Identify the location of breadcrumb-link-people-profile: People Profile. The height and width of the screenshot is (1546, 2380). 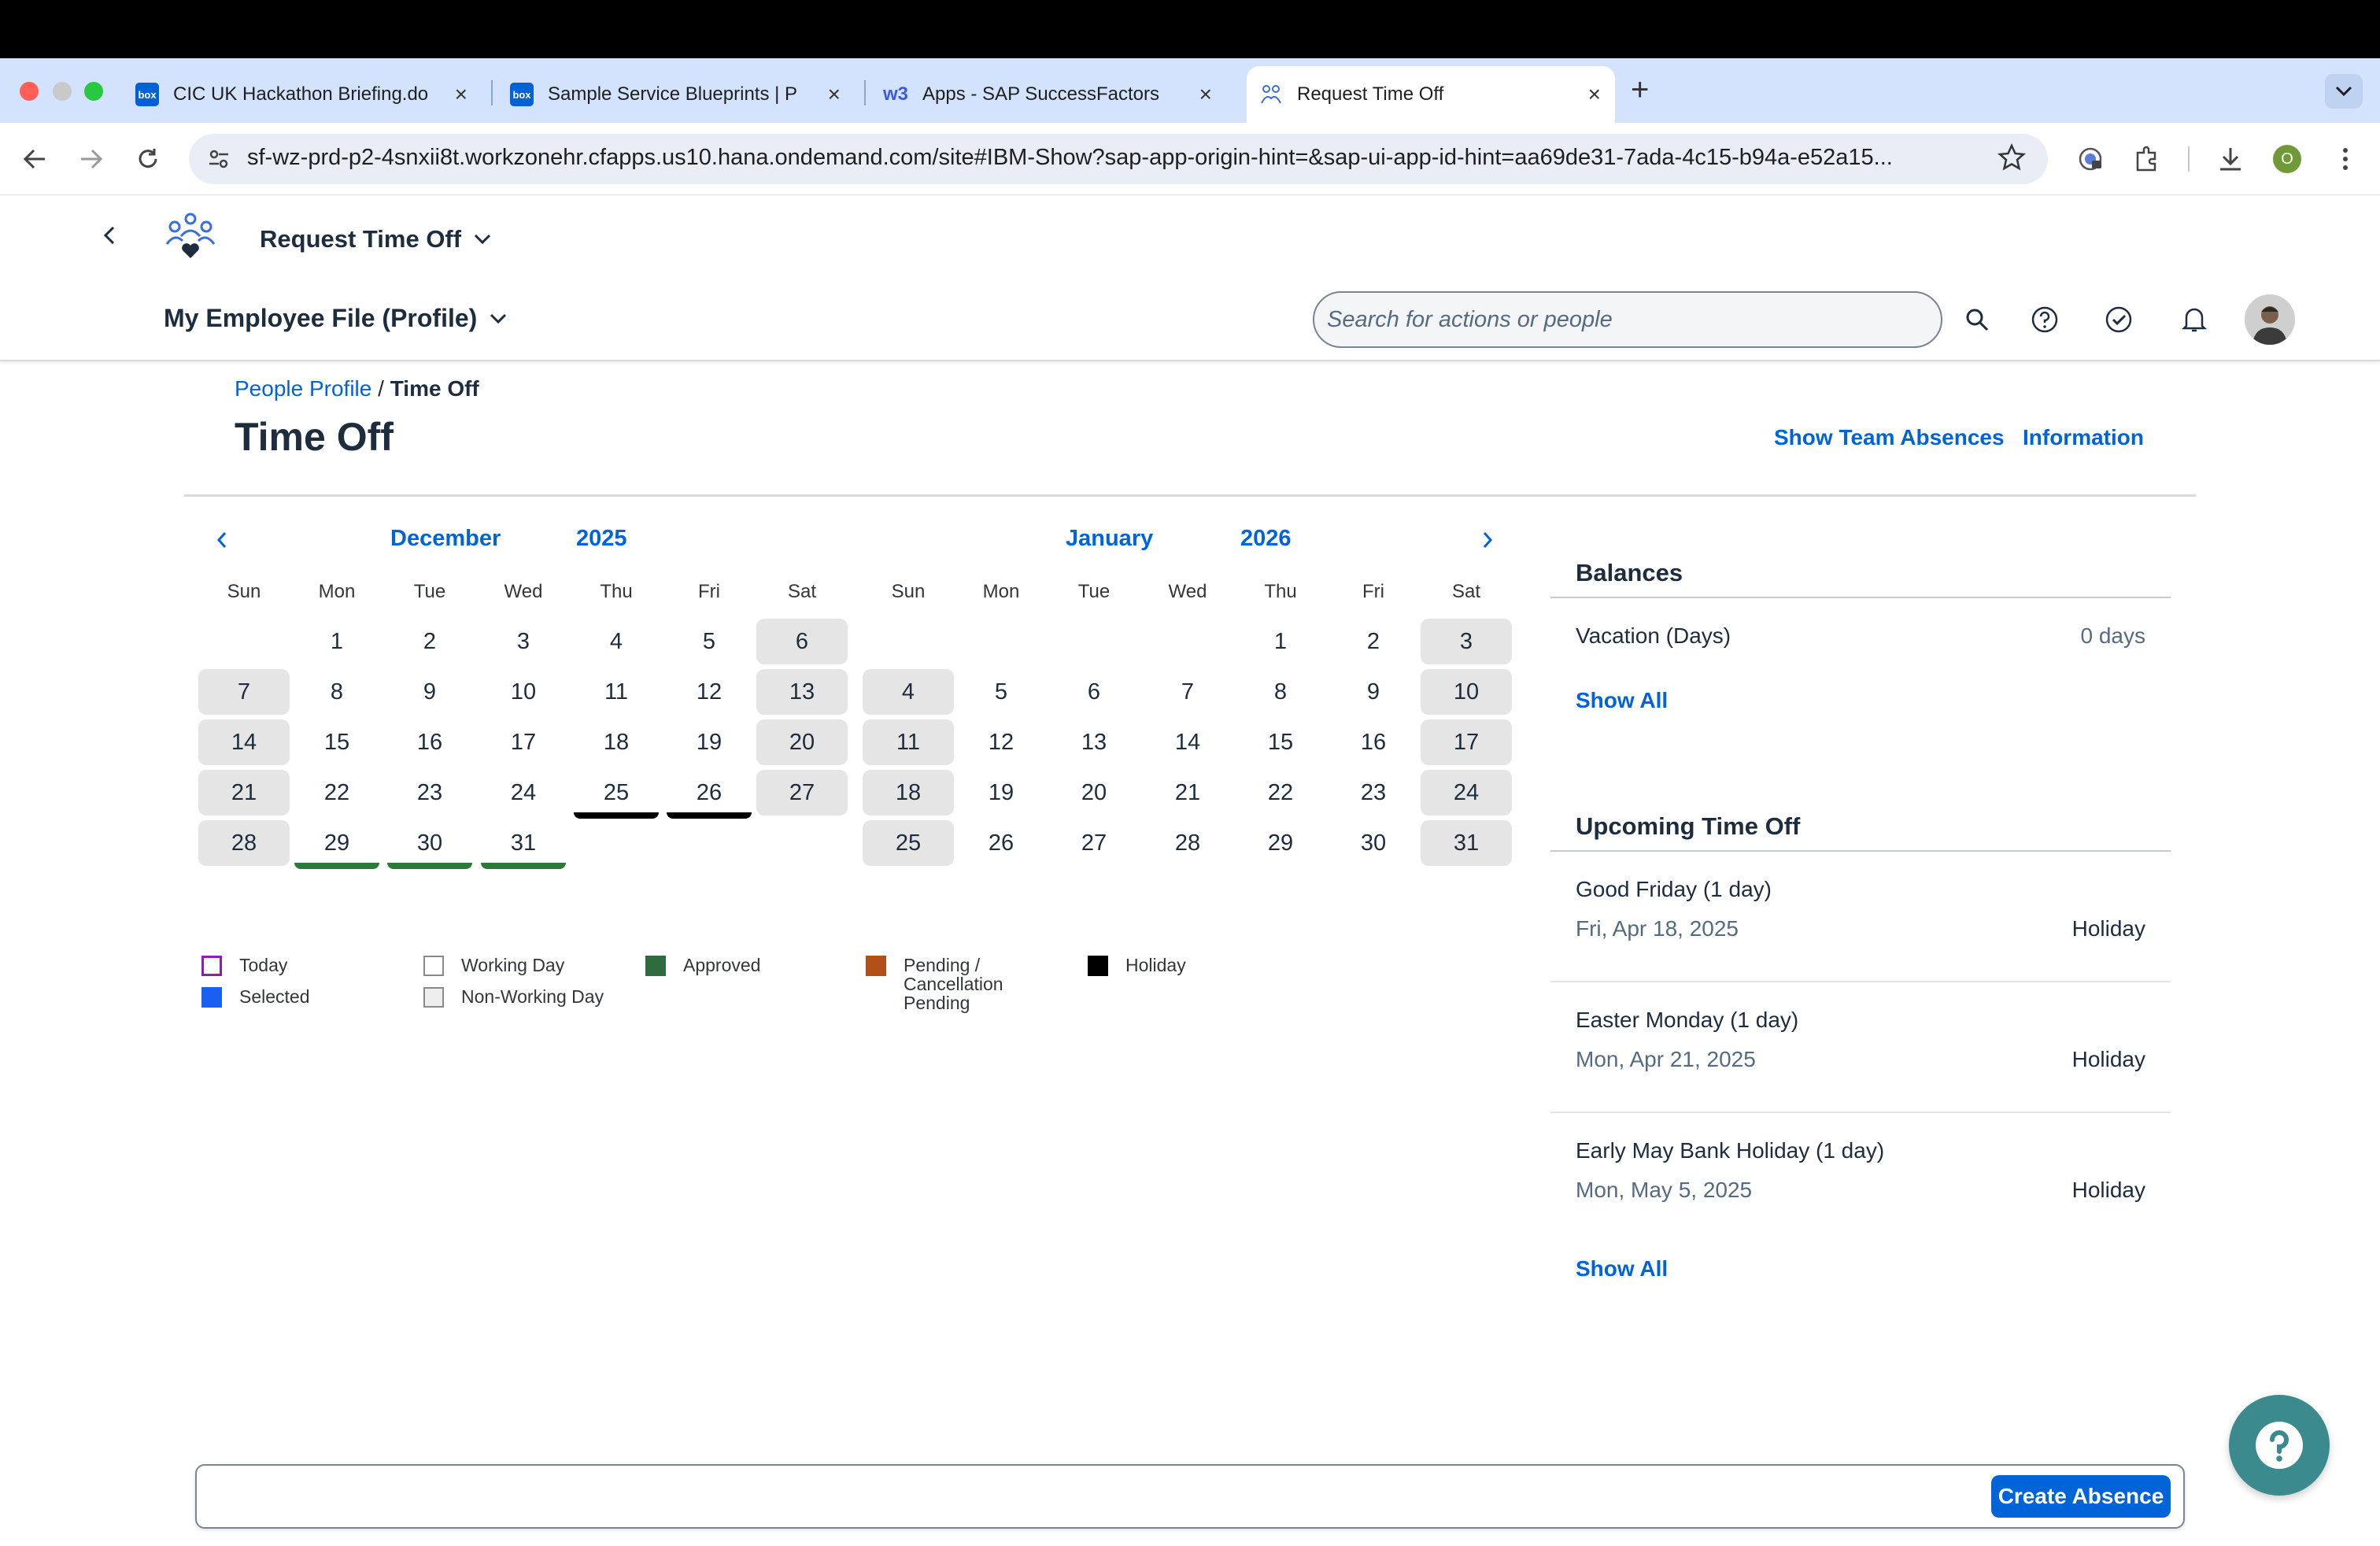
(303, 388).